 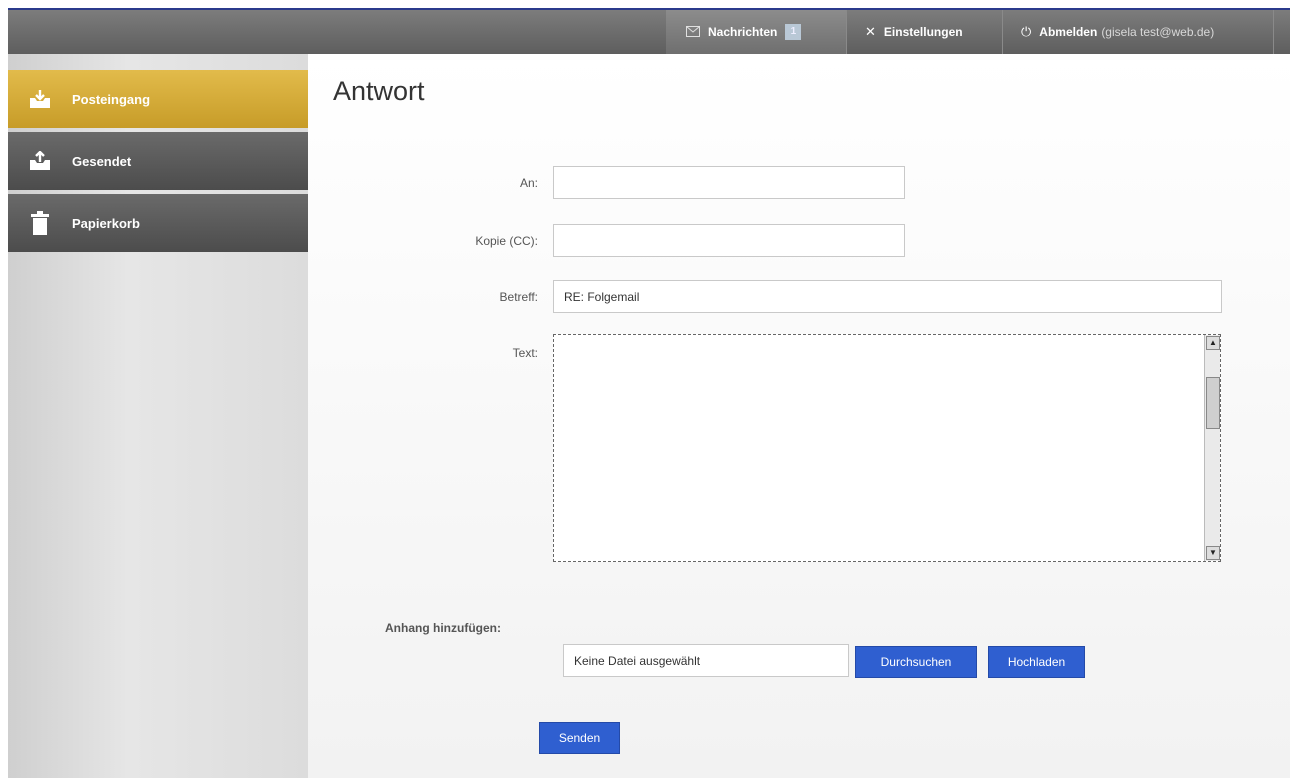 I want to click on scroll-up-icon: ▲, so click(x=1213, y=343).